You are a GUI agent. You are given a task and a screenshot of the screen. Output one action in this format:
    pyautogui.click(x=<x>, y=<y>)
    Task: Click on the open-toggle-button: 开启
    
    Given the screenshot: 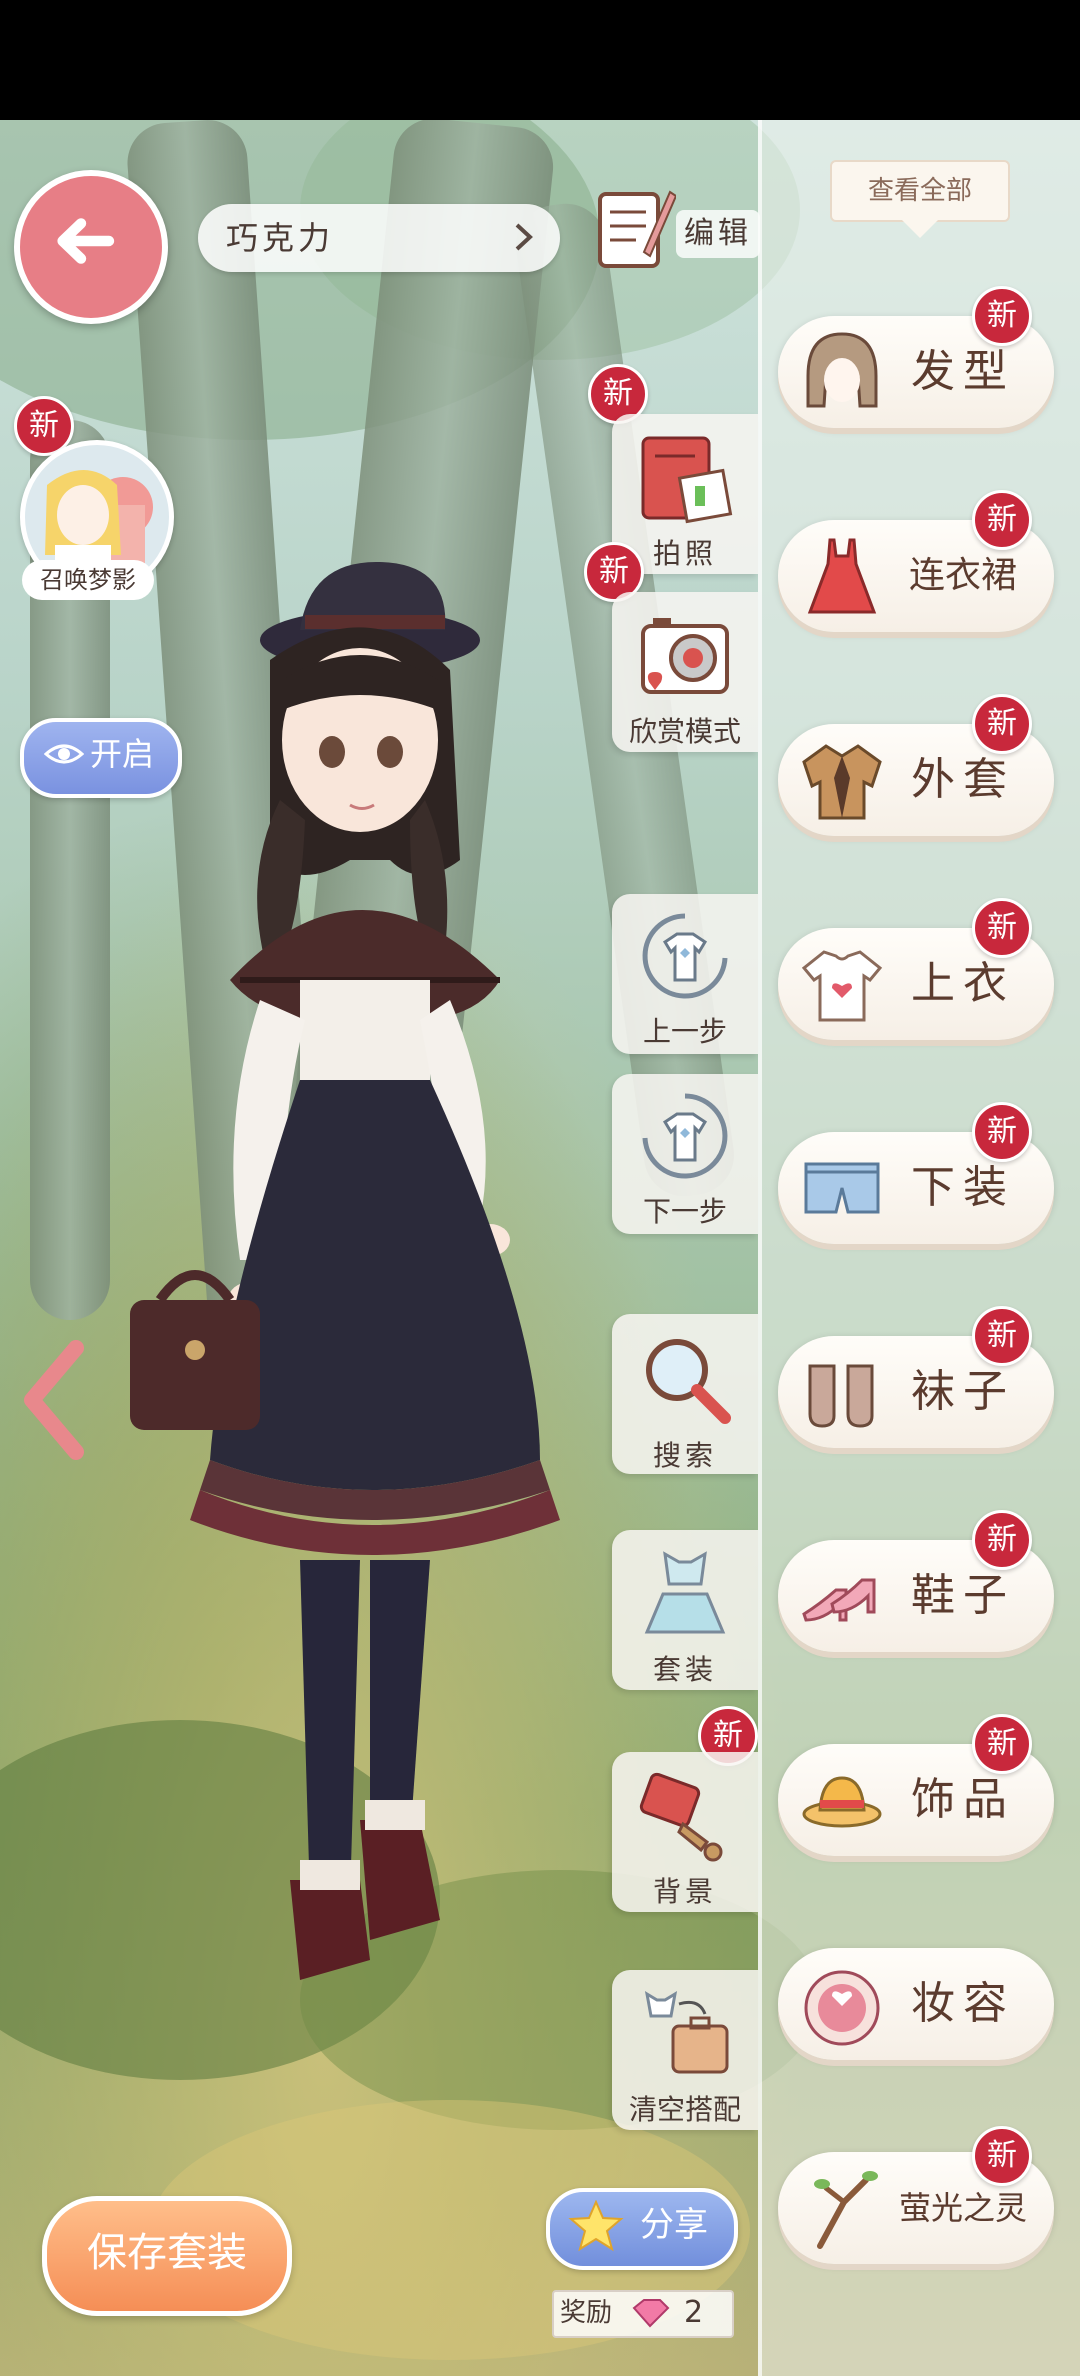 What is the action you would take?
    pyautogui.click(x=101, y=758)
    